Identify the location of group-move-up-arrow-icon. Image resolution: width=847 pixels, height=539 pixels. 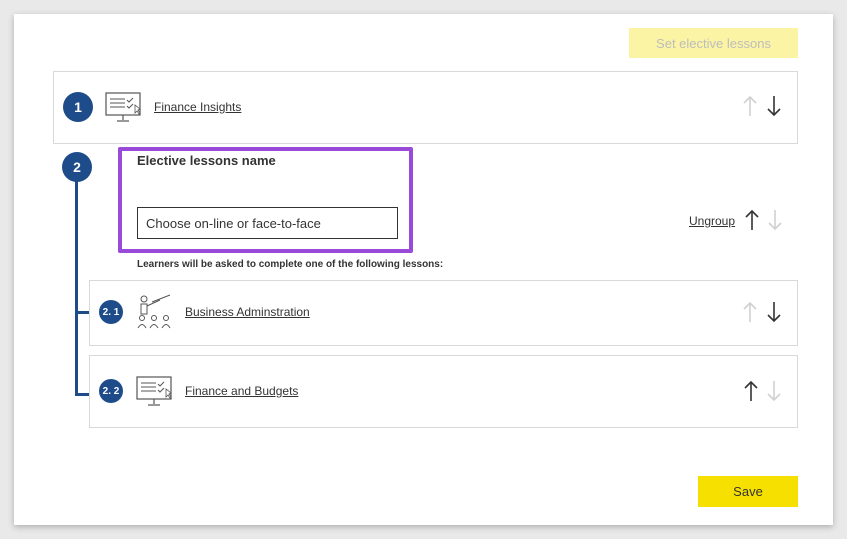
(752, 220).